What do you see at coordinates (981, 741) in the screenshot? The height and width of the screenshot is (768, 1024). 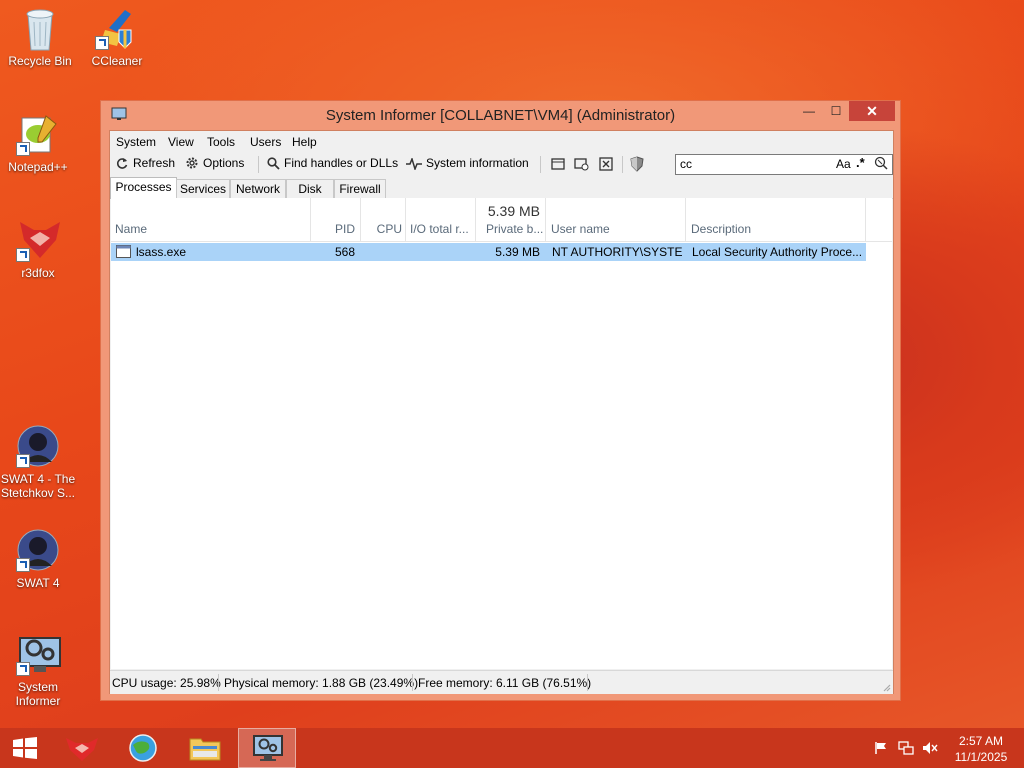 I see `clock-time: 2:57 AM` at bounding box center [981, 741].